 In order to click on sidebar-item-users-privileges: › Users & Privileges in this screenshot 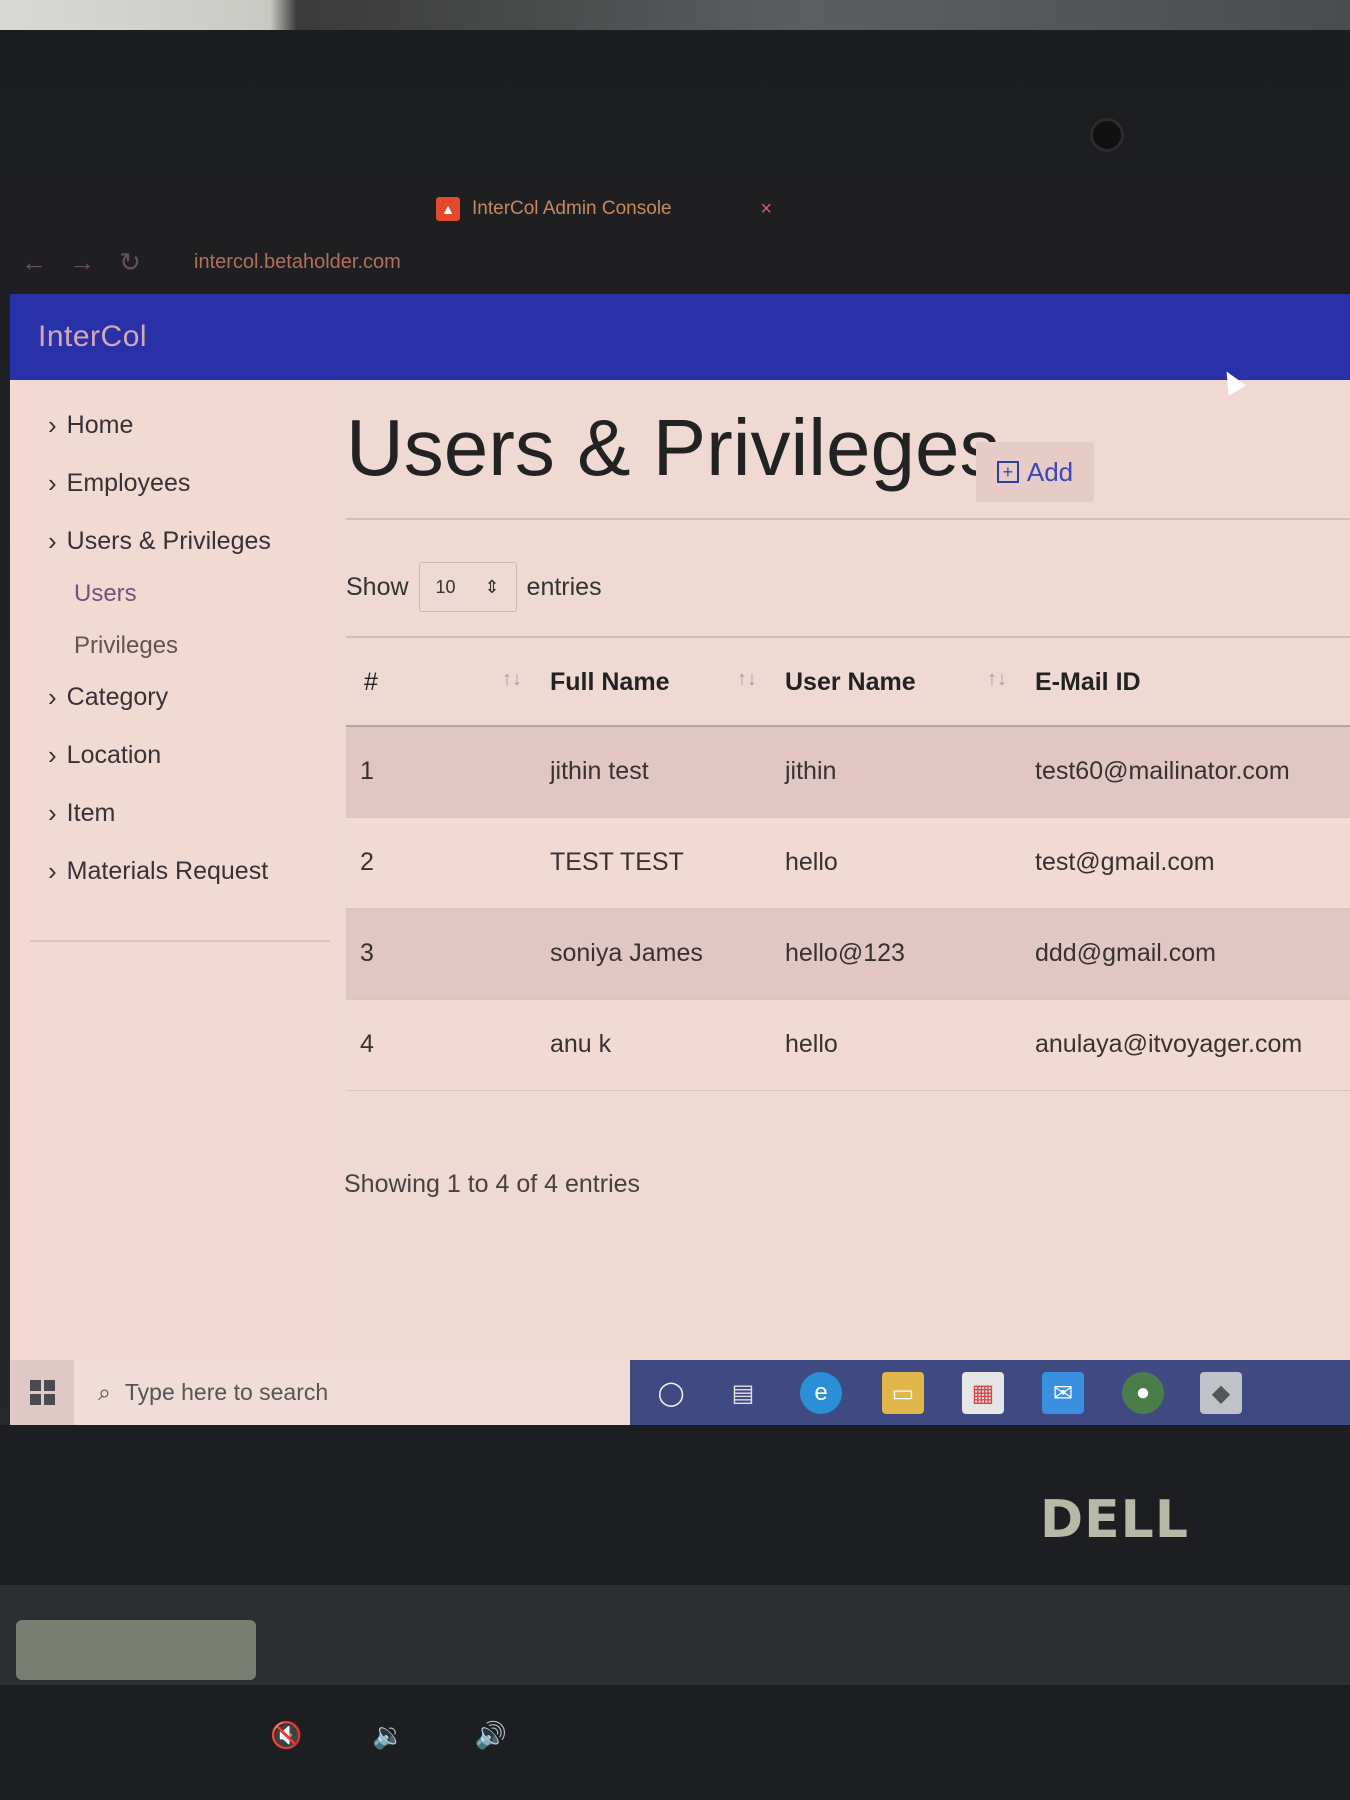, I will do `click(159, 541)`.